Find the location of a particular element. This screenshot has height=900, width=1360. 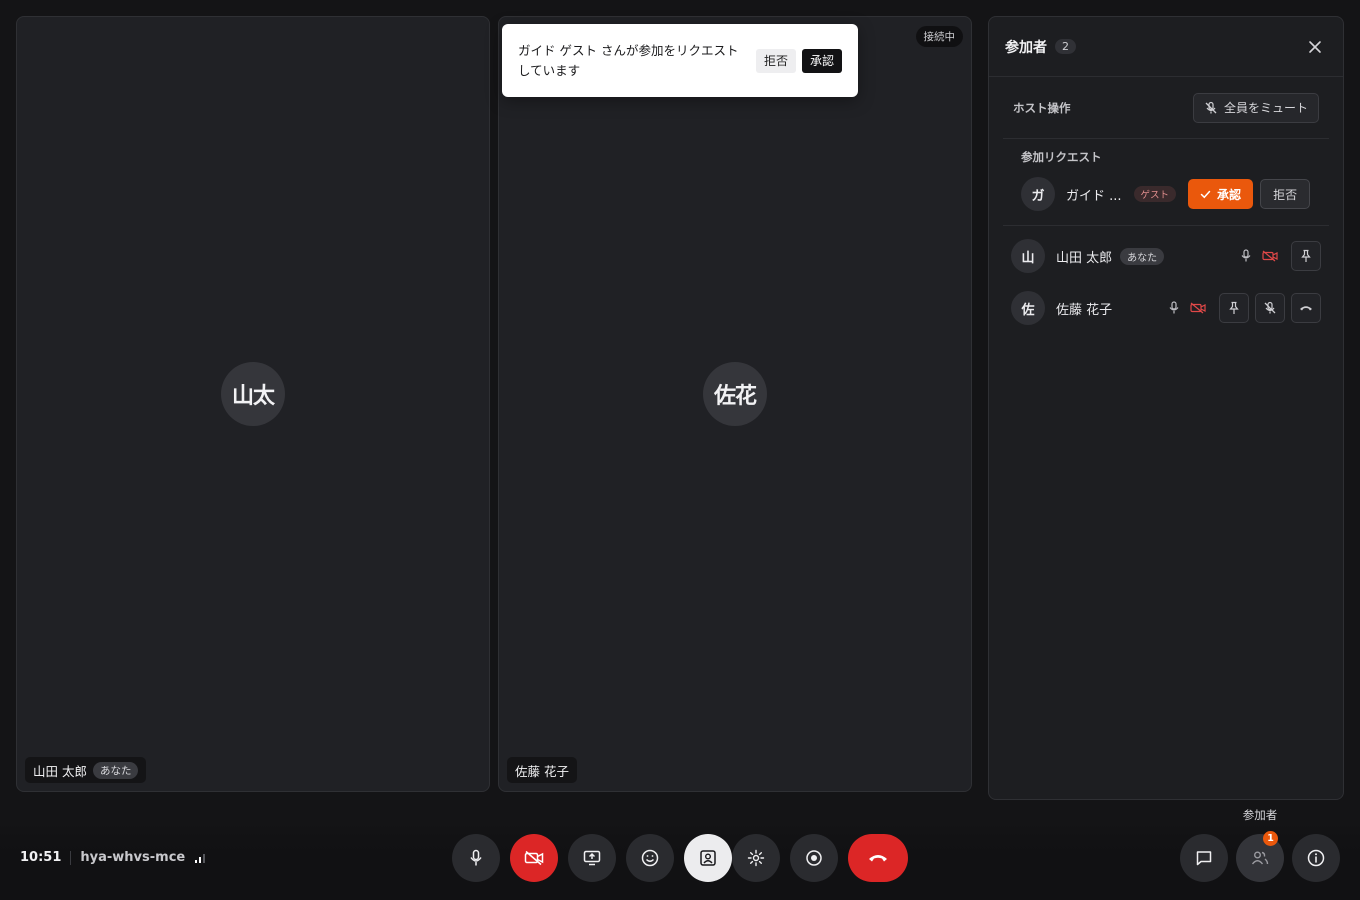

tile-avatar: 佐花 is located at coordinates (735, 394).